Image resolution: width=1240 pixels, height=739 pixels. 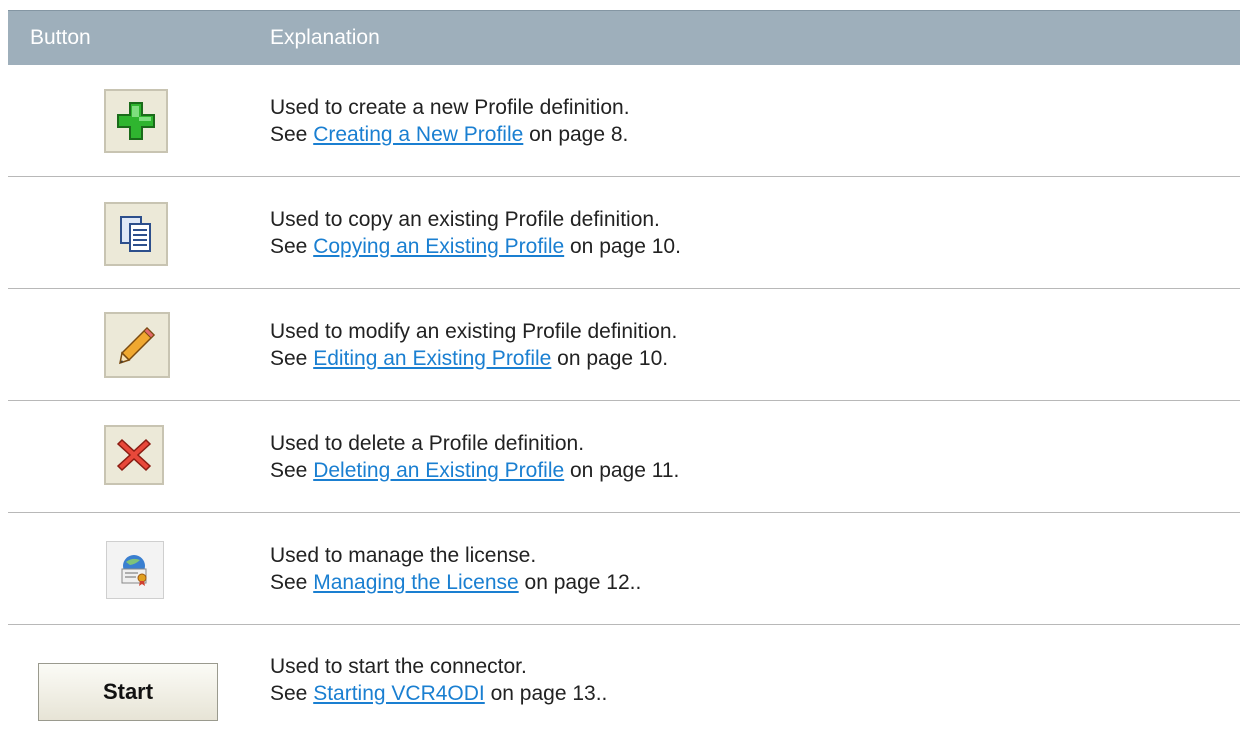 I want to click on link-starting-vcr4odi: Starting VCR4ODI, so click(x=399, y=693).